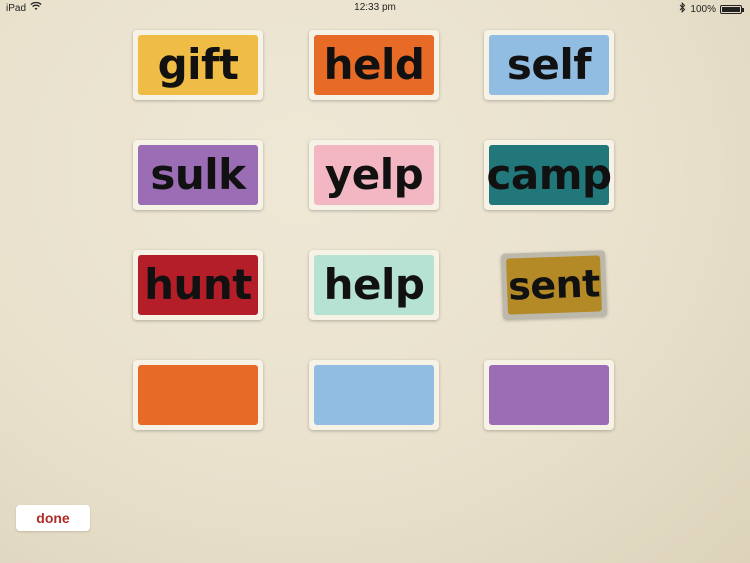 The image size is (750, 563). I want to click on card-face: hunt, so click(198, 285).